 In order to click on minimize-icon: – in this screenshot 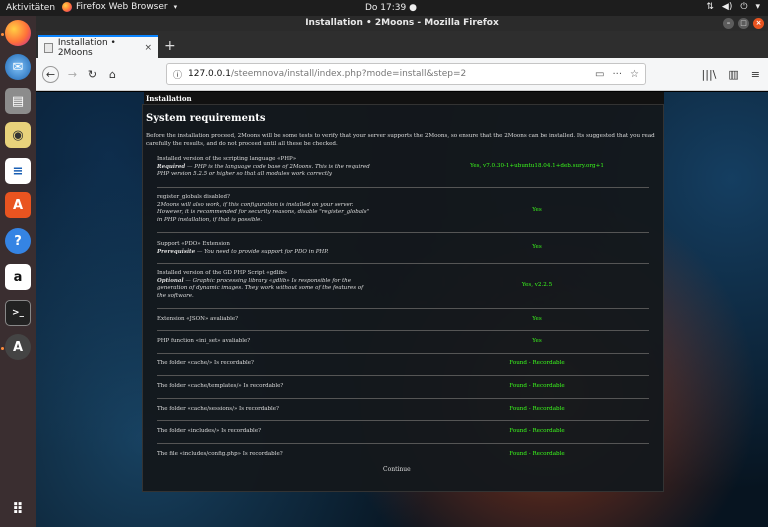, I will do `click(728, 23)`.